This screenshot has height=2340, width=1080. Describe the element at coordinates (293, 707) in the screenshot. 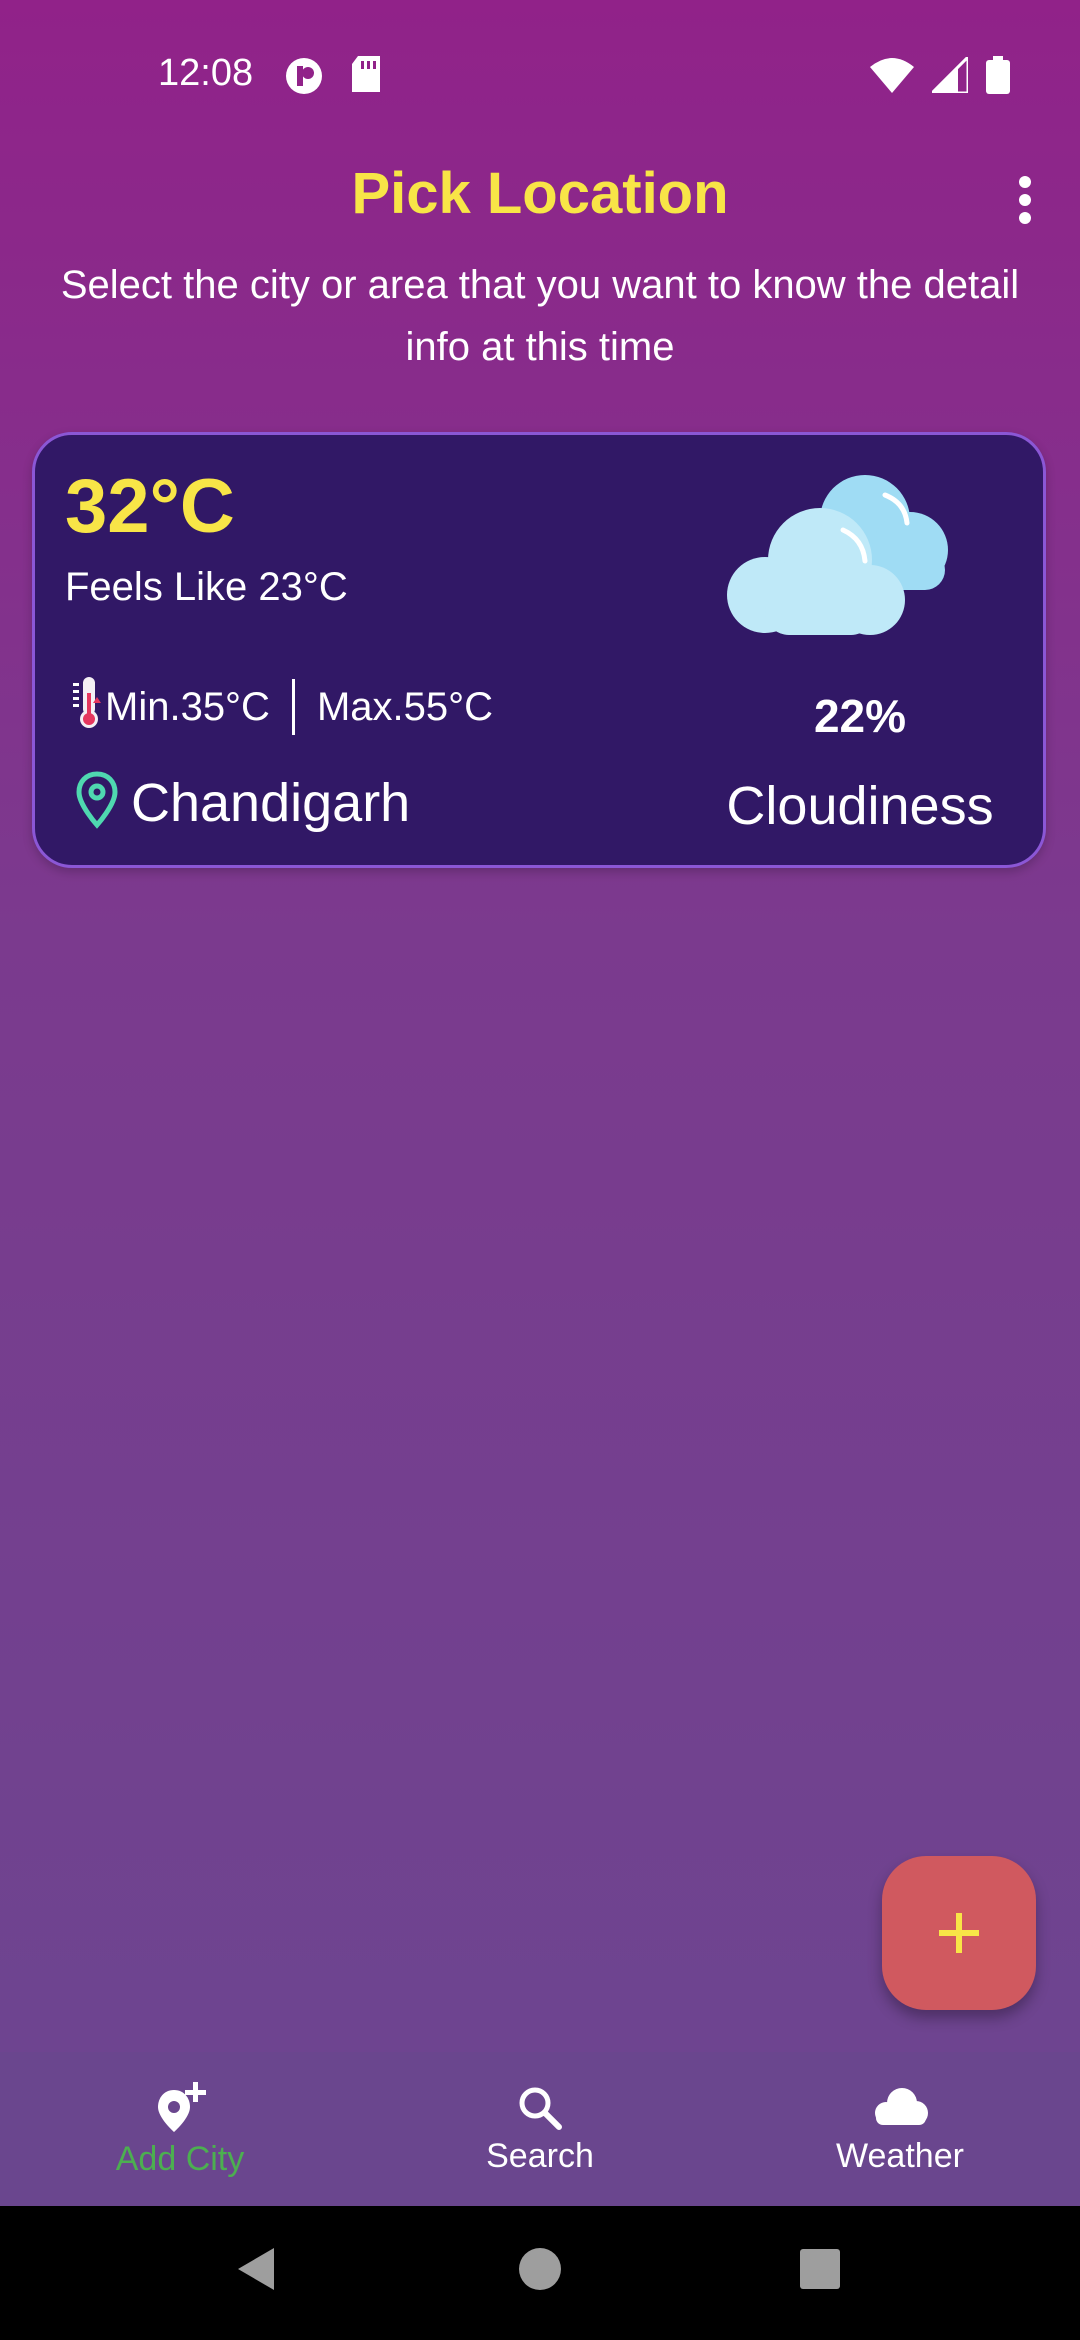

I see `divider` at that location.